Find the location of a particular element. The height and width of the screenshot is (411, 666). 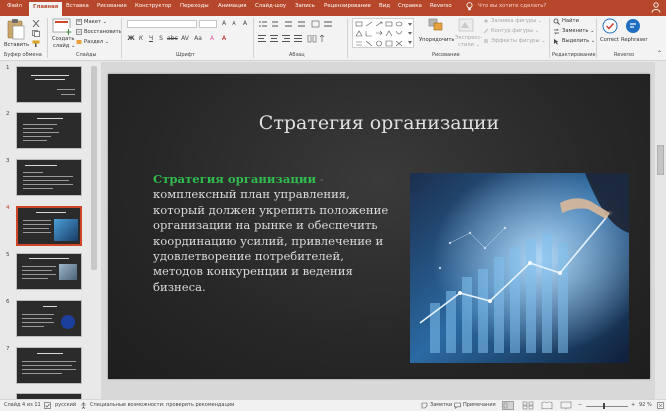

slide-thumbnails-pane: 1 2 3 4 5 6 7 is located at coordinates (50, 230).